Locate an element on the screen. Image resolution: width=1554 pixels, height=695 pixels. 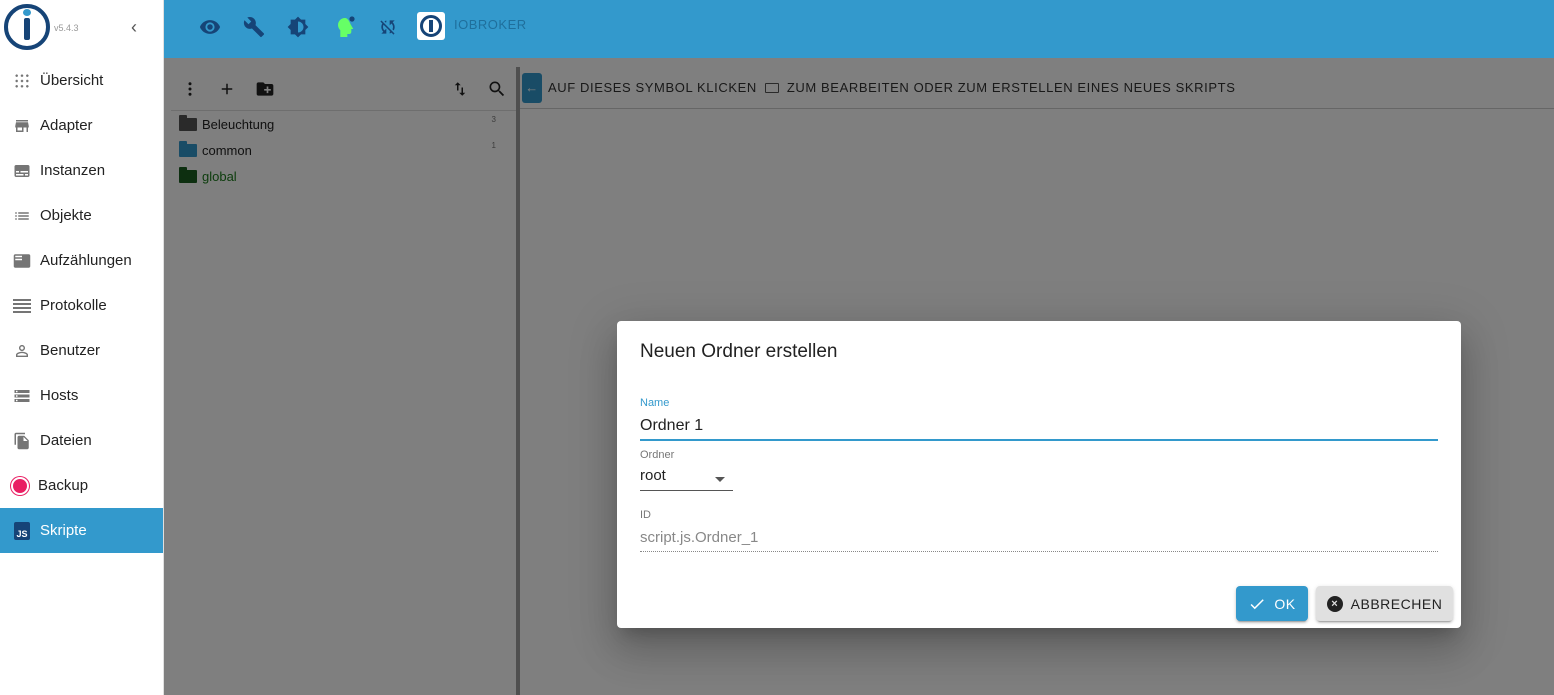
name-field-label: Name is located at coordinates (655, 403).